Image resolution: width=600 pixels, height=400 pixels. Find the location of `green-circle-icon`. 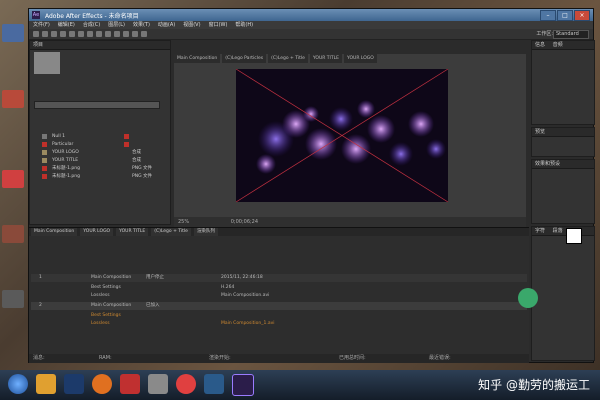

green-circle-icon is located at coordinates (528, 298).